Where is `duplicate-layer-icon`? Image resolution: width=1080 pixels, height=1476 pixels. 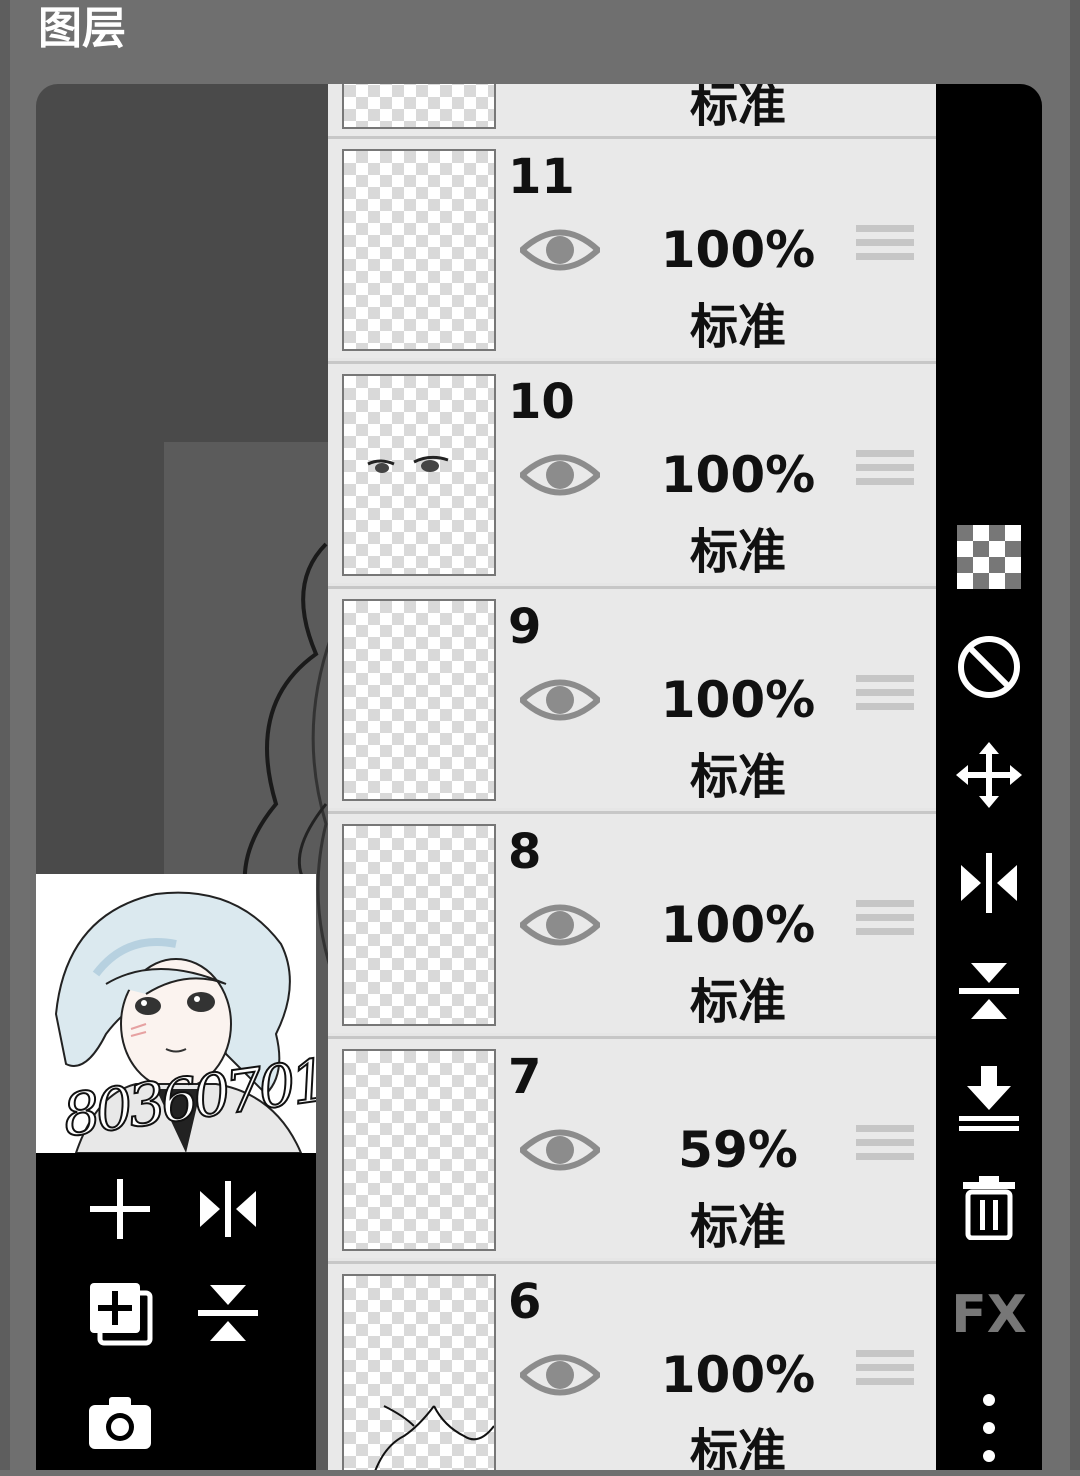
duplicate-layer-icon is located at coordinates (121, 1314).